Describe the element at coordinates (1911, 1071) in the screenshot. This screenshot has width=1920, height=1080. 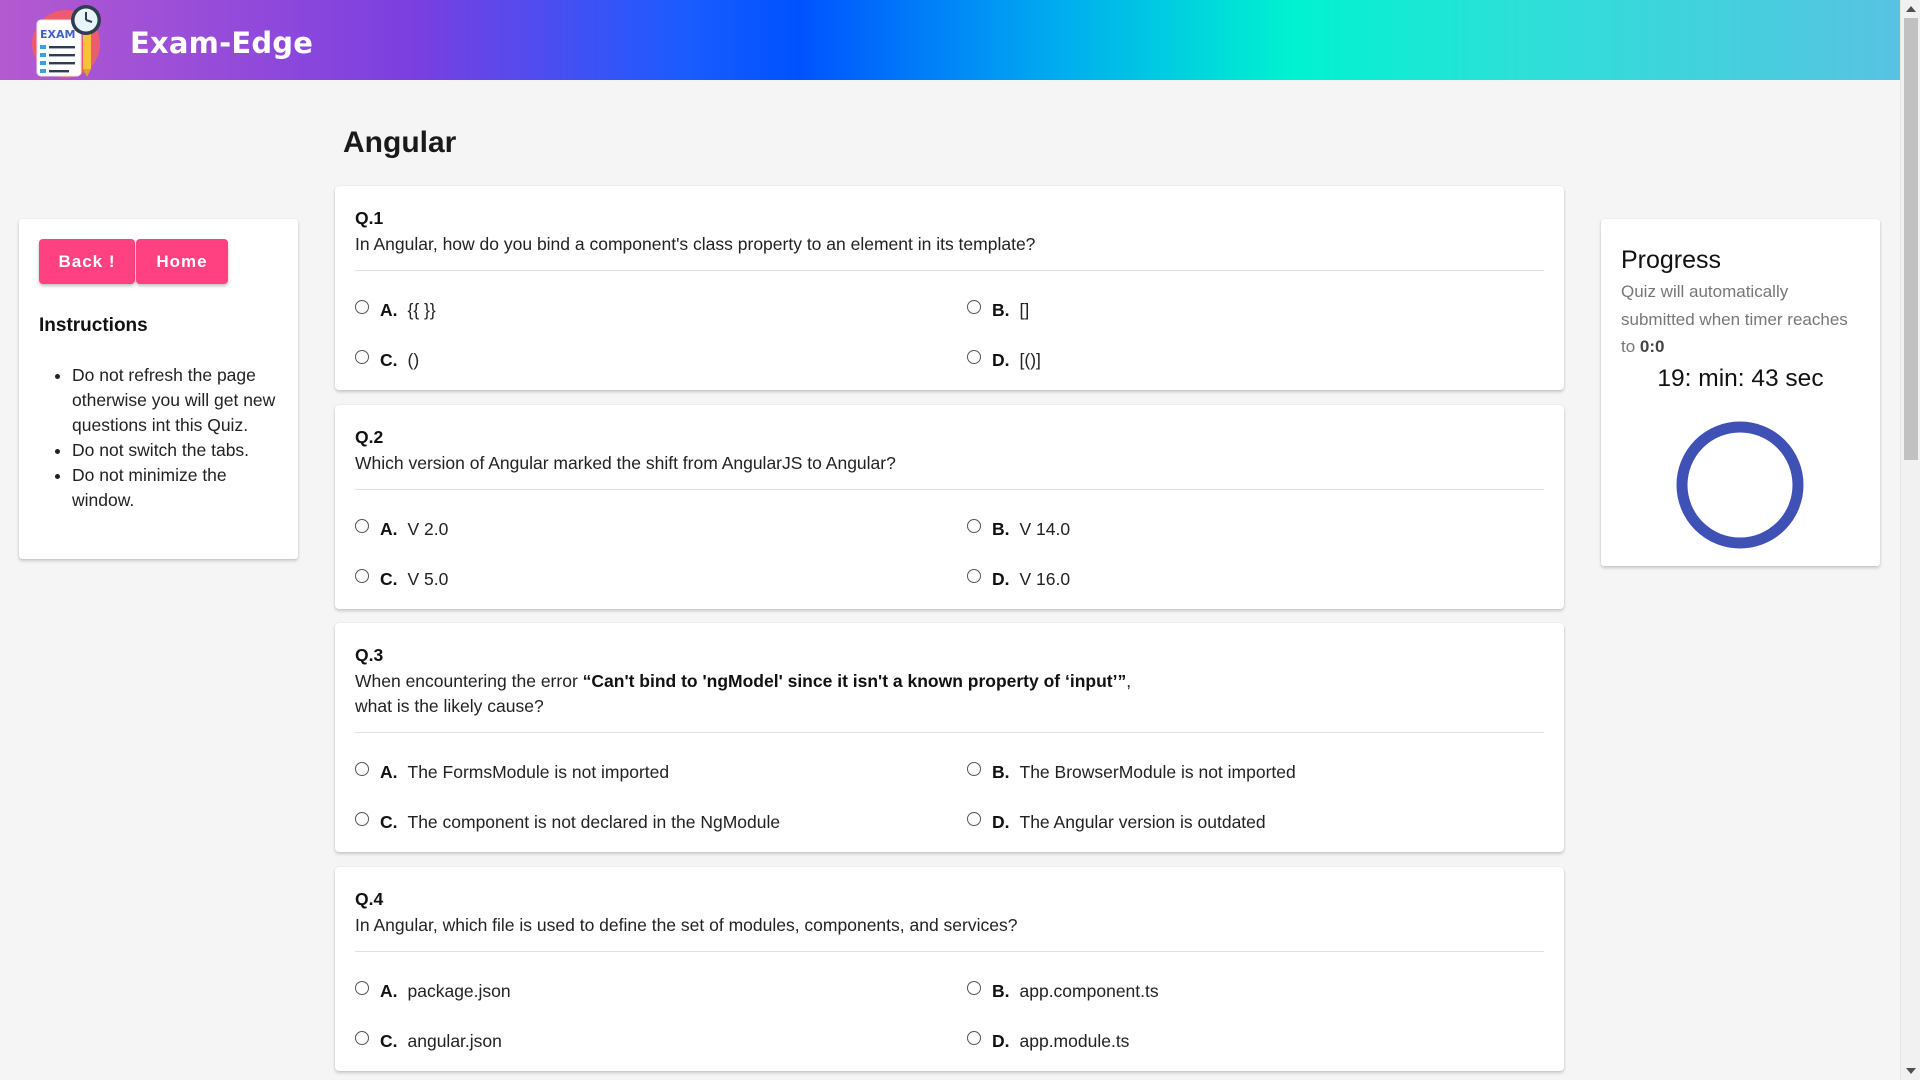
I see `scroll-down-arrow-icon` at that location.